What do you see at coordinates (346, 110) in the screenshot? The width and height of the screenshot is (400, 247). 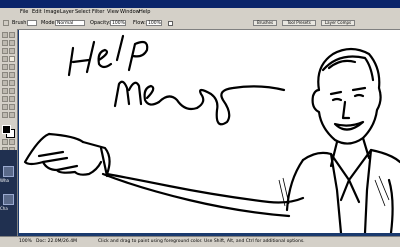 I see `nose` at bounding box center [346, 110].